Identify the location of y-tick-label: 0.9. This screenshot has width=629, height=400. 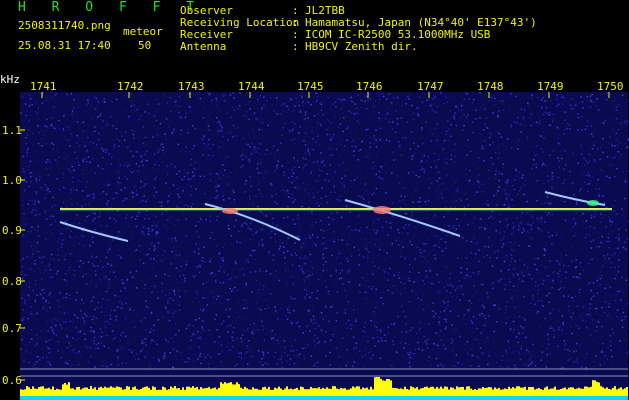
(12, 230).